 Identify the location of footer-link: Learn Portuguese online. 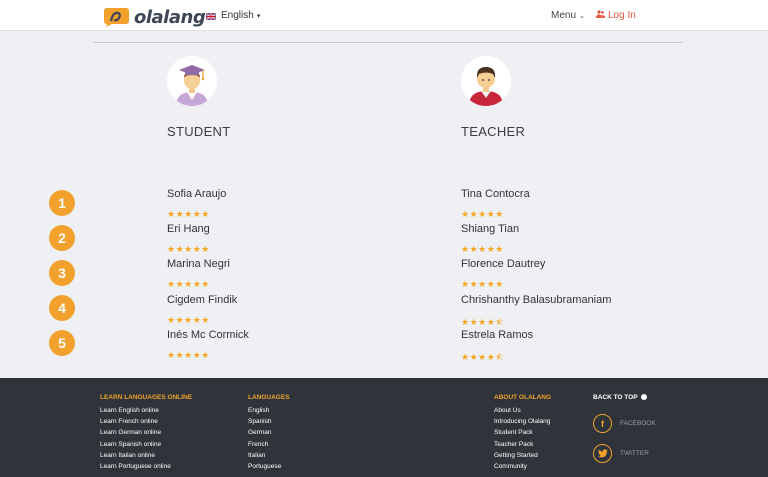
(146, 466).